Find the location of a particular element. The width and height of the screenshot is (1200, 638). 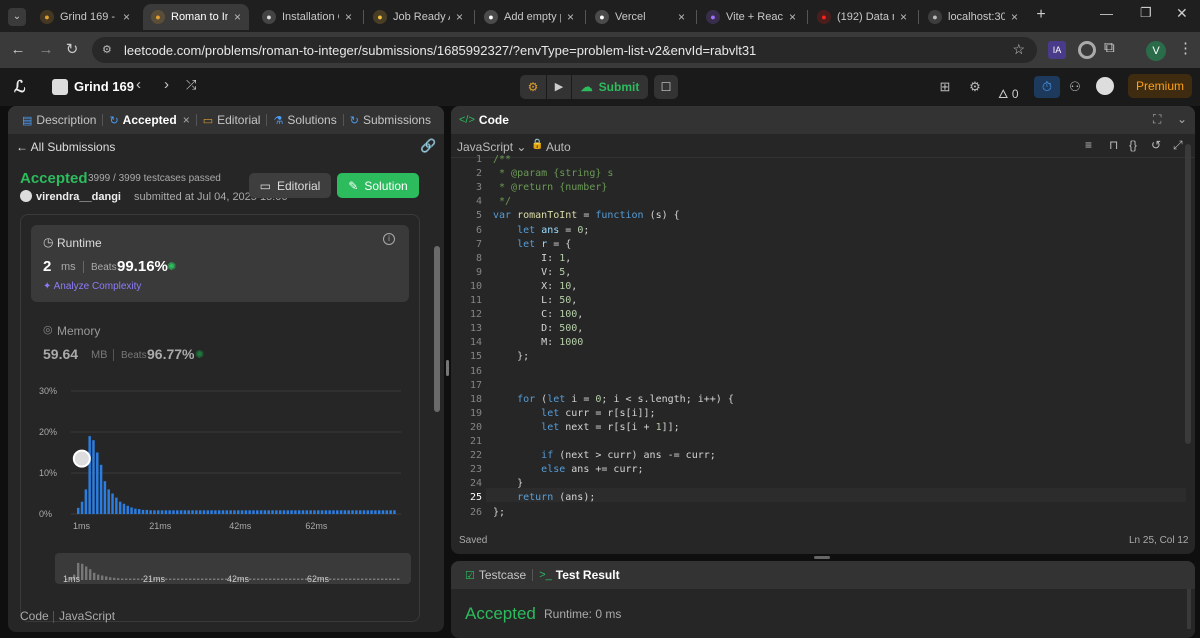

more-options-icon: ⌄ is located at coordinates (1182, 119).